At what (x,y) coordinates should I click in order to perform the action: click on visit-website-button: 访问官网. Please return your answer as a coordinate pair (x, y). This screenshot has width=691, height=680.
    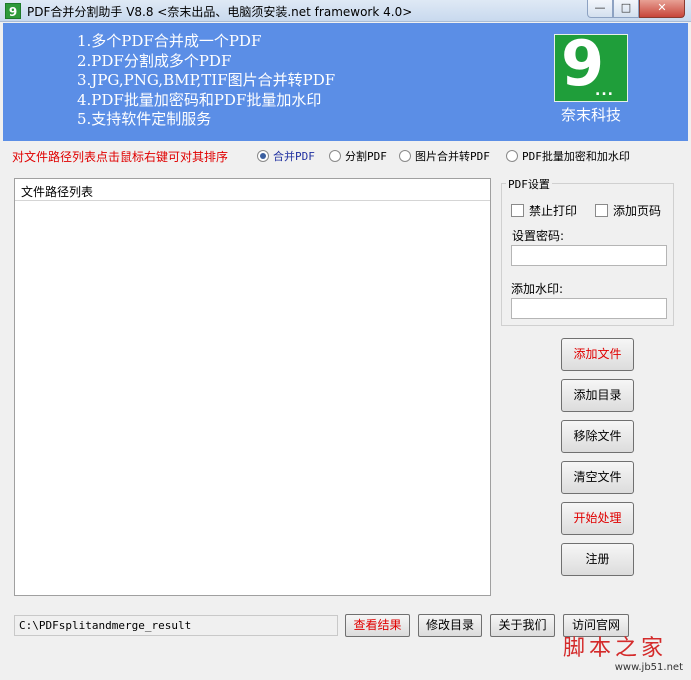
    Looking at the image, I should click on (596, 625).